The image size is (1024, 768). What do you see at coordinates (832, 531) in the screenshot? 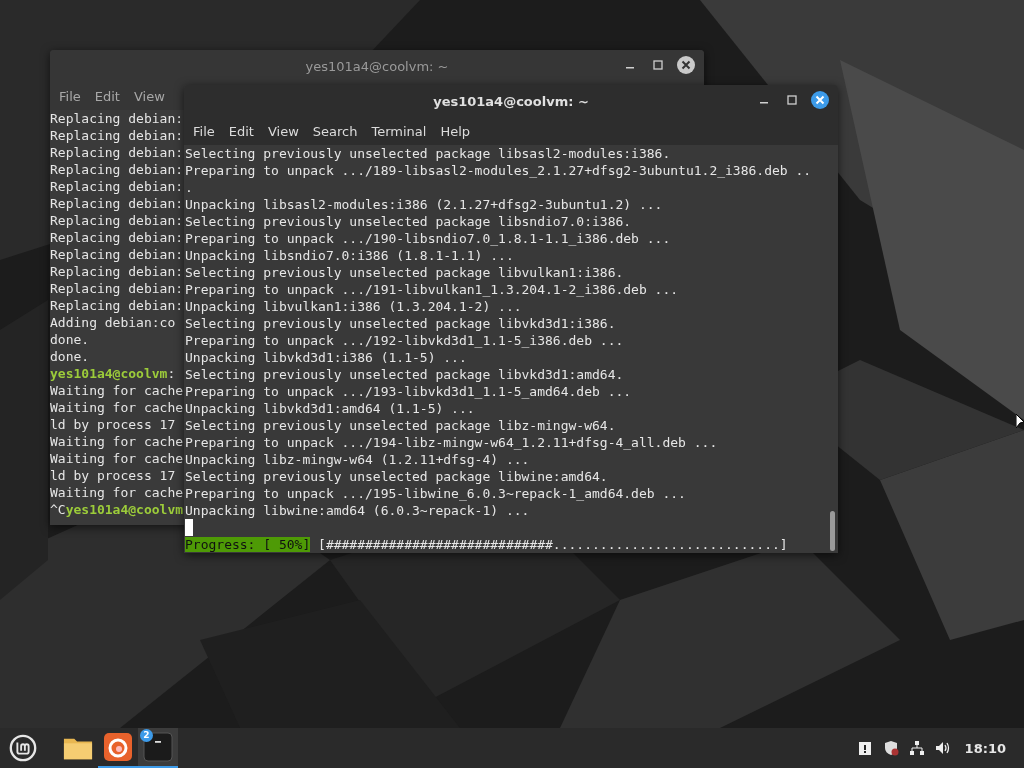
I see `scrollbar-thumb` at bounding box center [832, 531].